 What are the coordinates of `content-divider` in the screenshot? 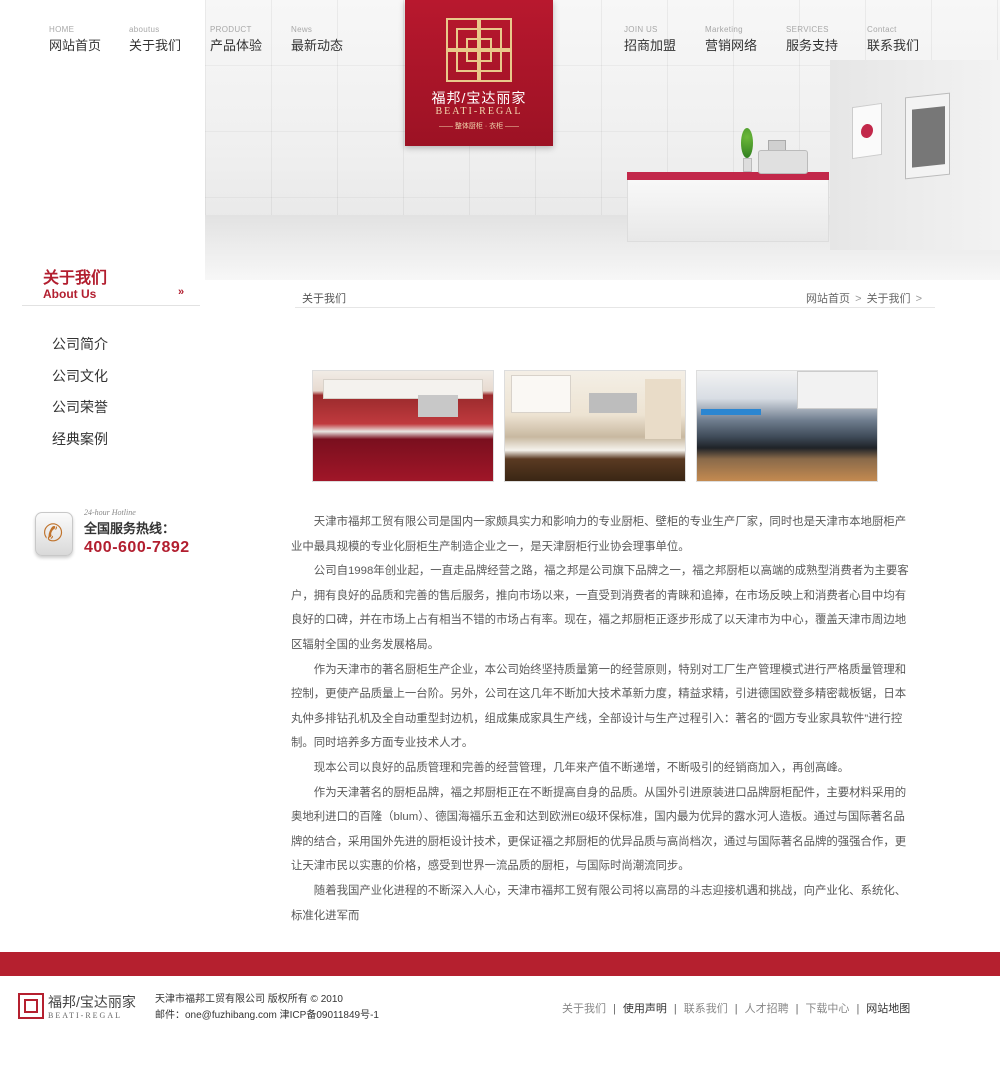 It's located at (615, 307).